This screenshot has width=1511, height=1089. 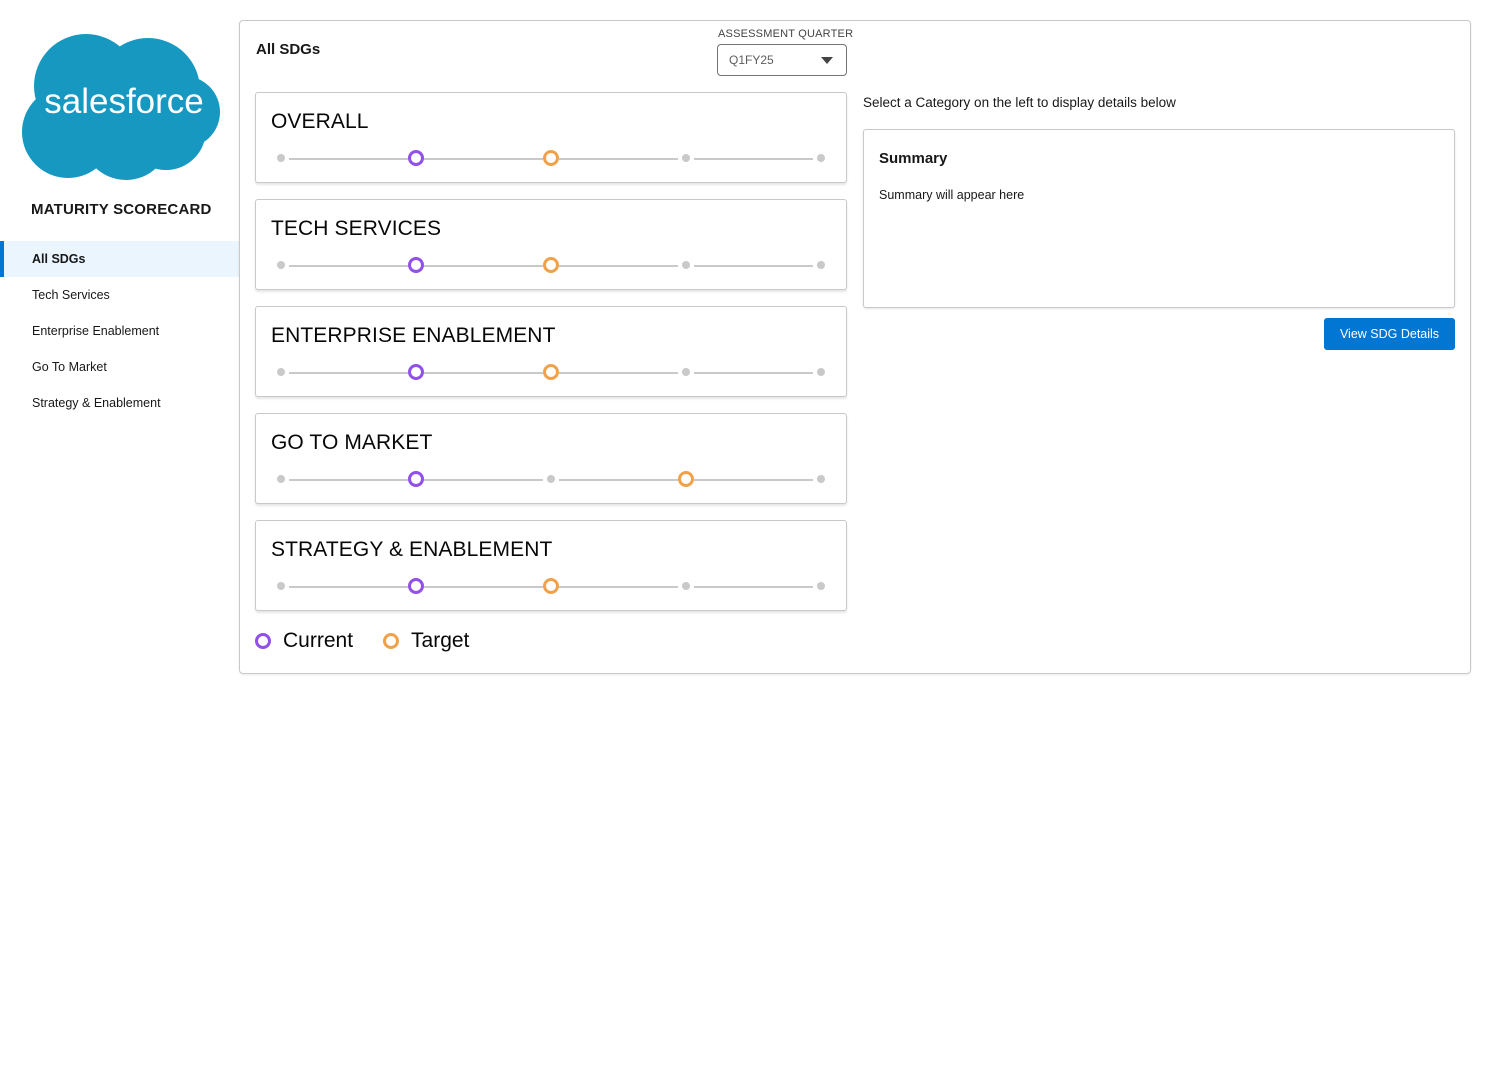 What do you see at coordinates (827, 60) in the screenshot?
I see `chevron-down-icon` at bounding box center [827, 60].